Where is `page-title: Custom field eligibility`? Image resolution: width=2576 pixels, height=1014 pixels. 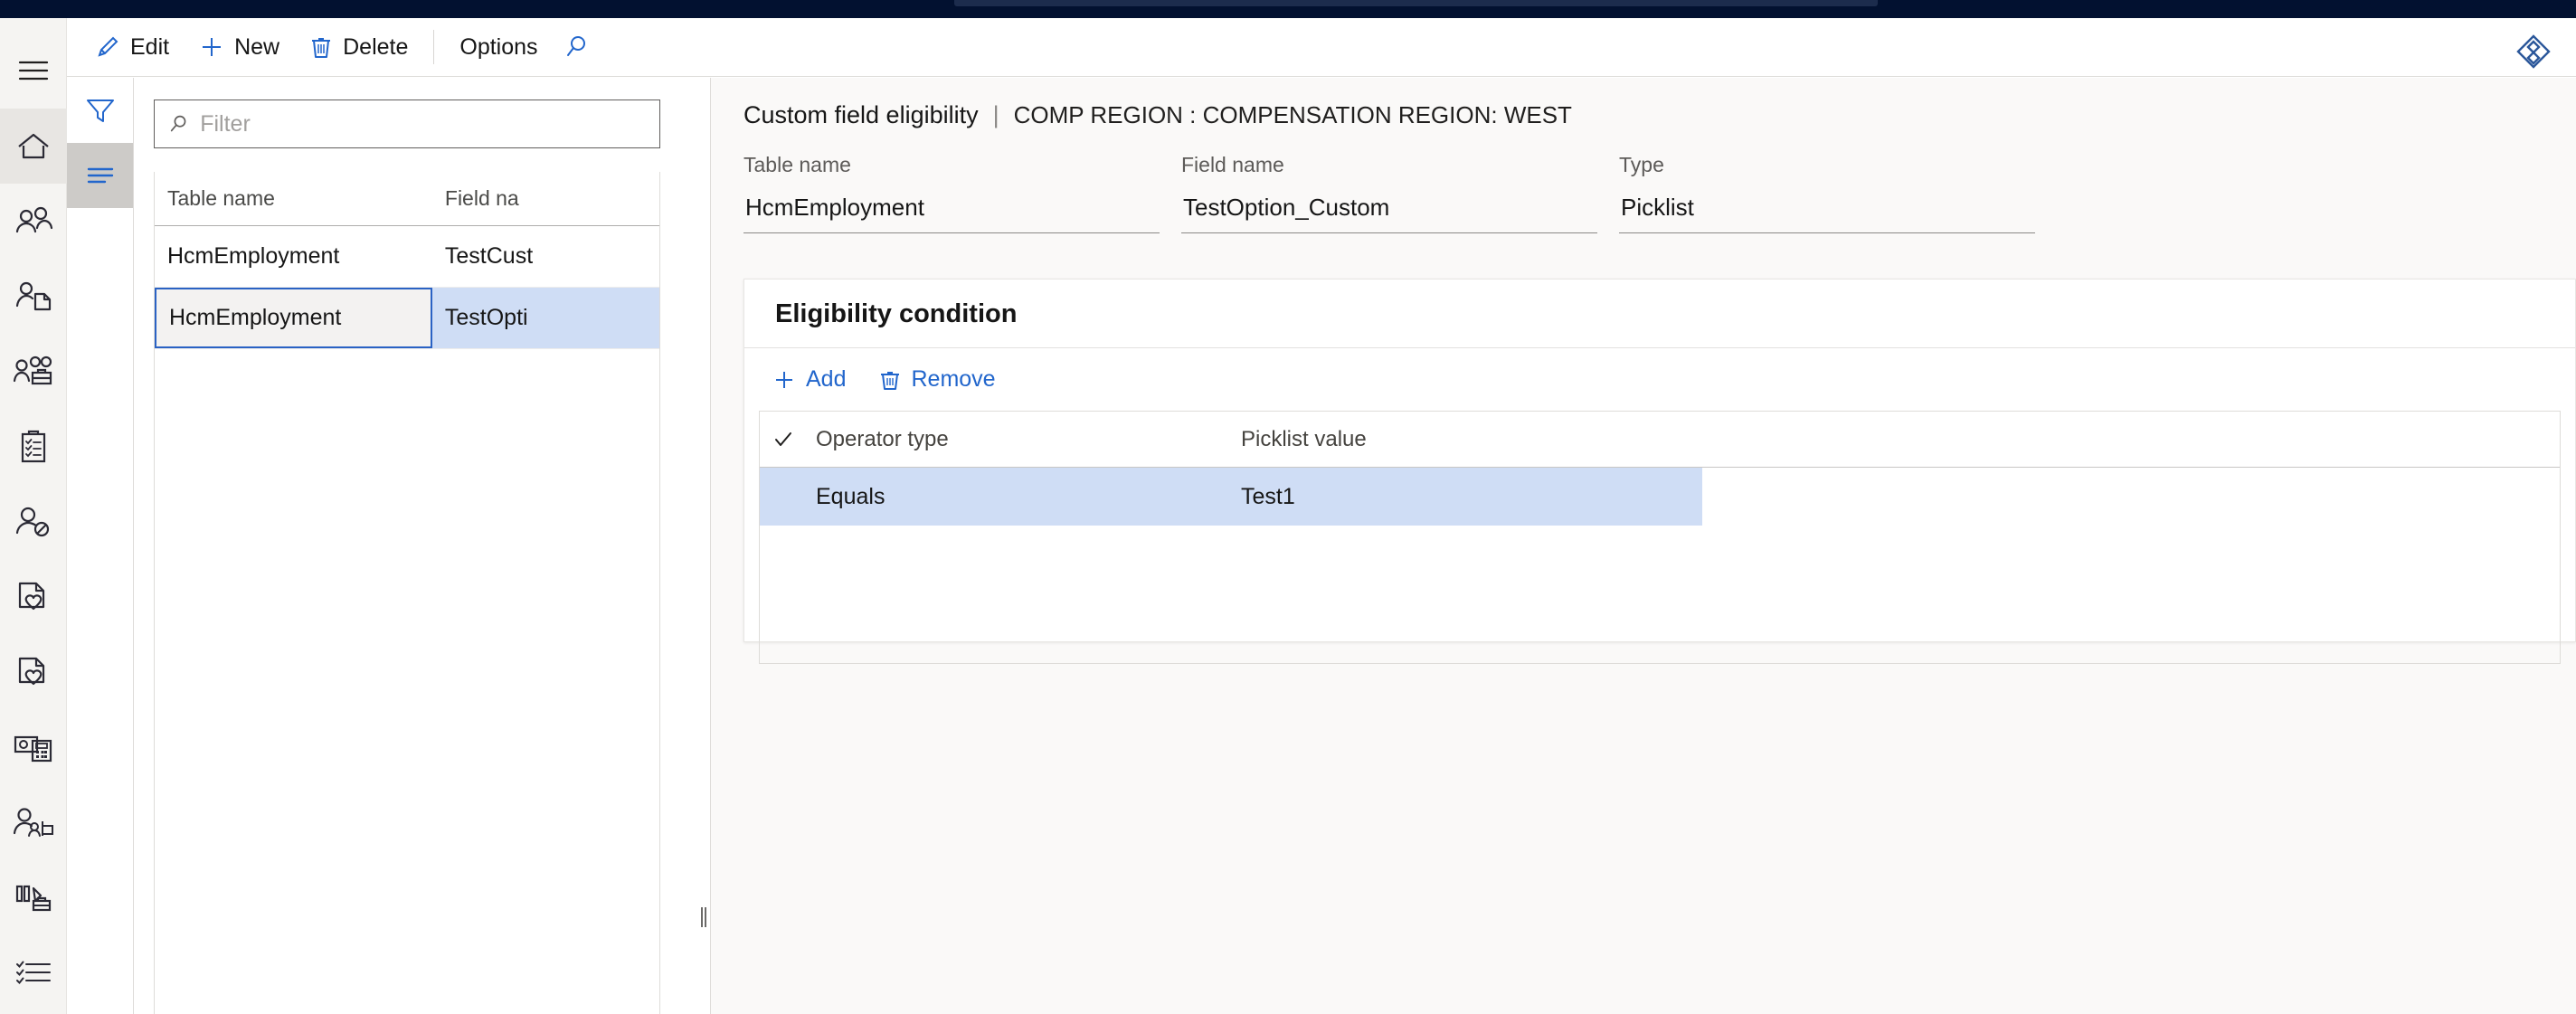 page-title: Custom field eligibility is located at coordinates (861, 114).